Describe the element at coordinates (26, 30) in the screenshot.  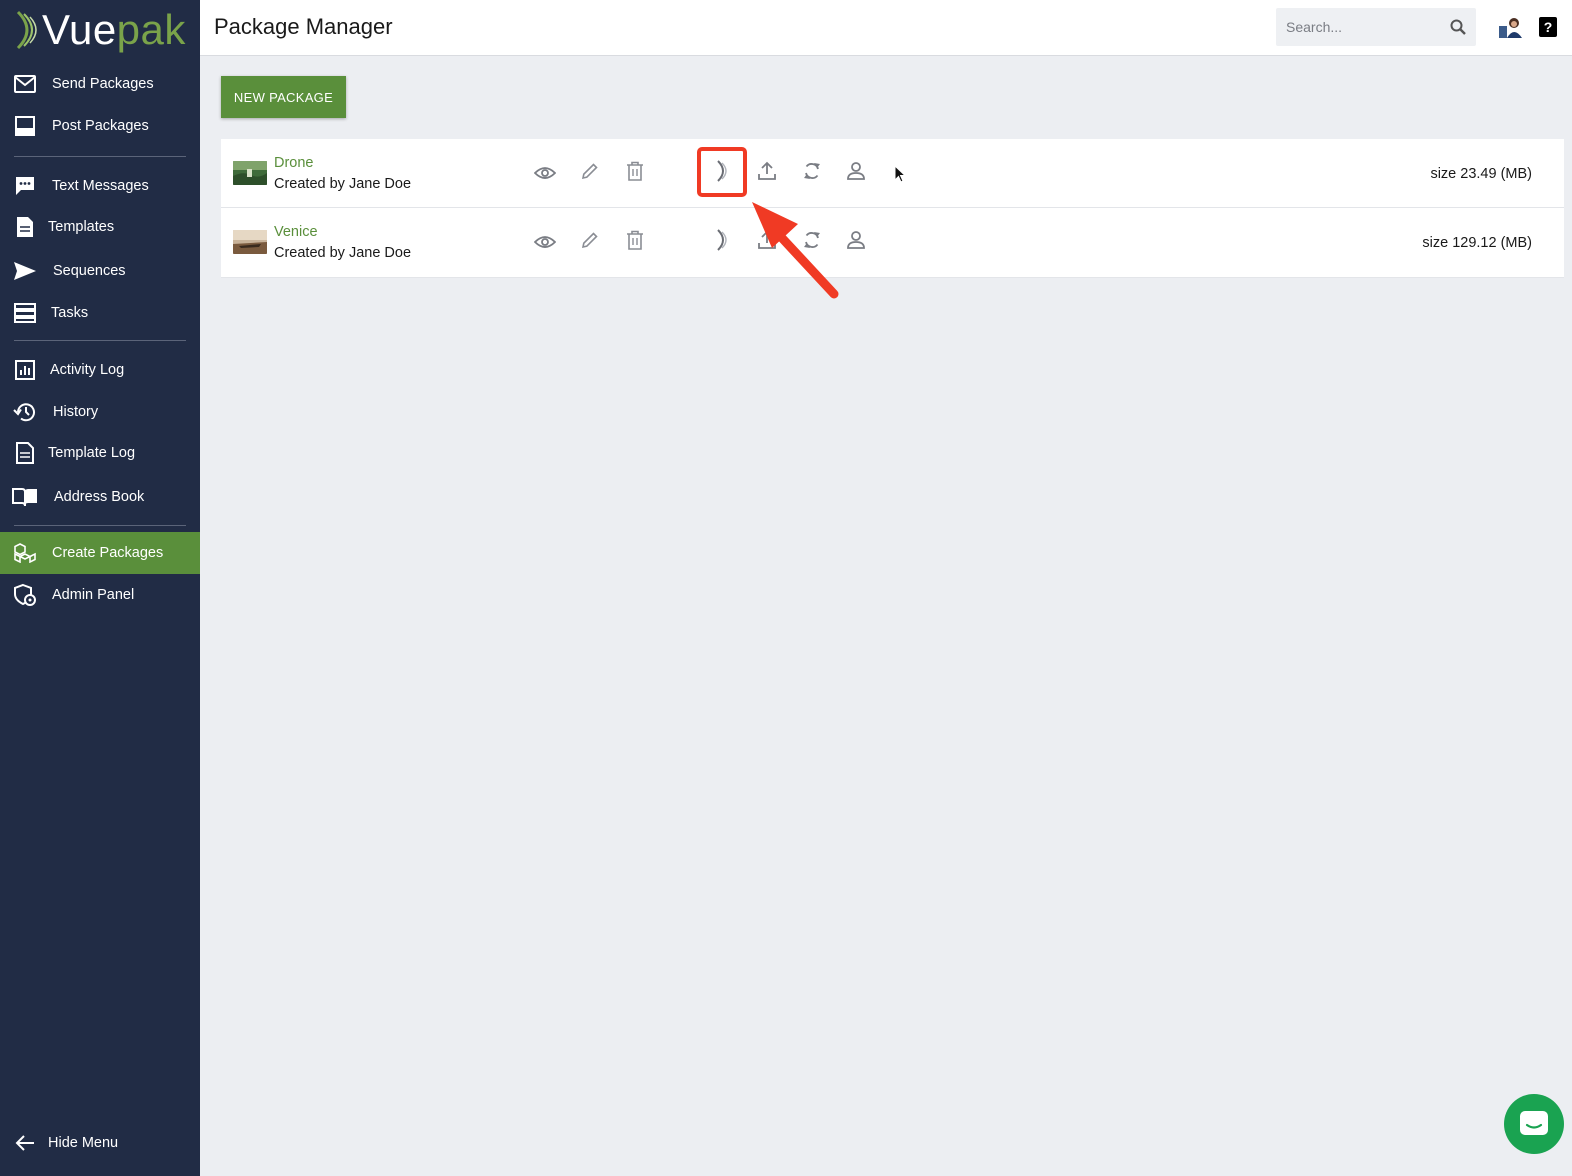
I see `logo-mark-icon` at that location.